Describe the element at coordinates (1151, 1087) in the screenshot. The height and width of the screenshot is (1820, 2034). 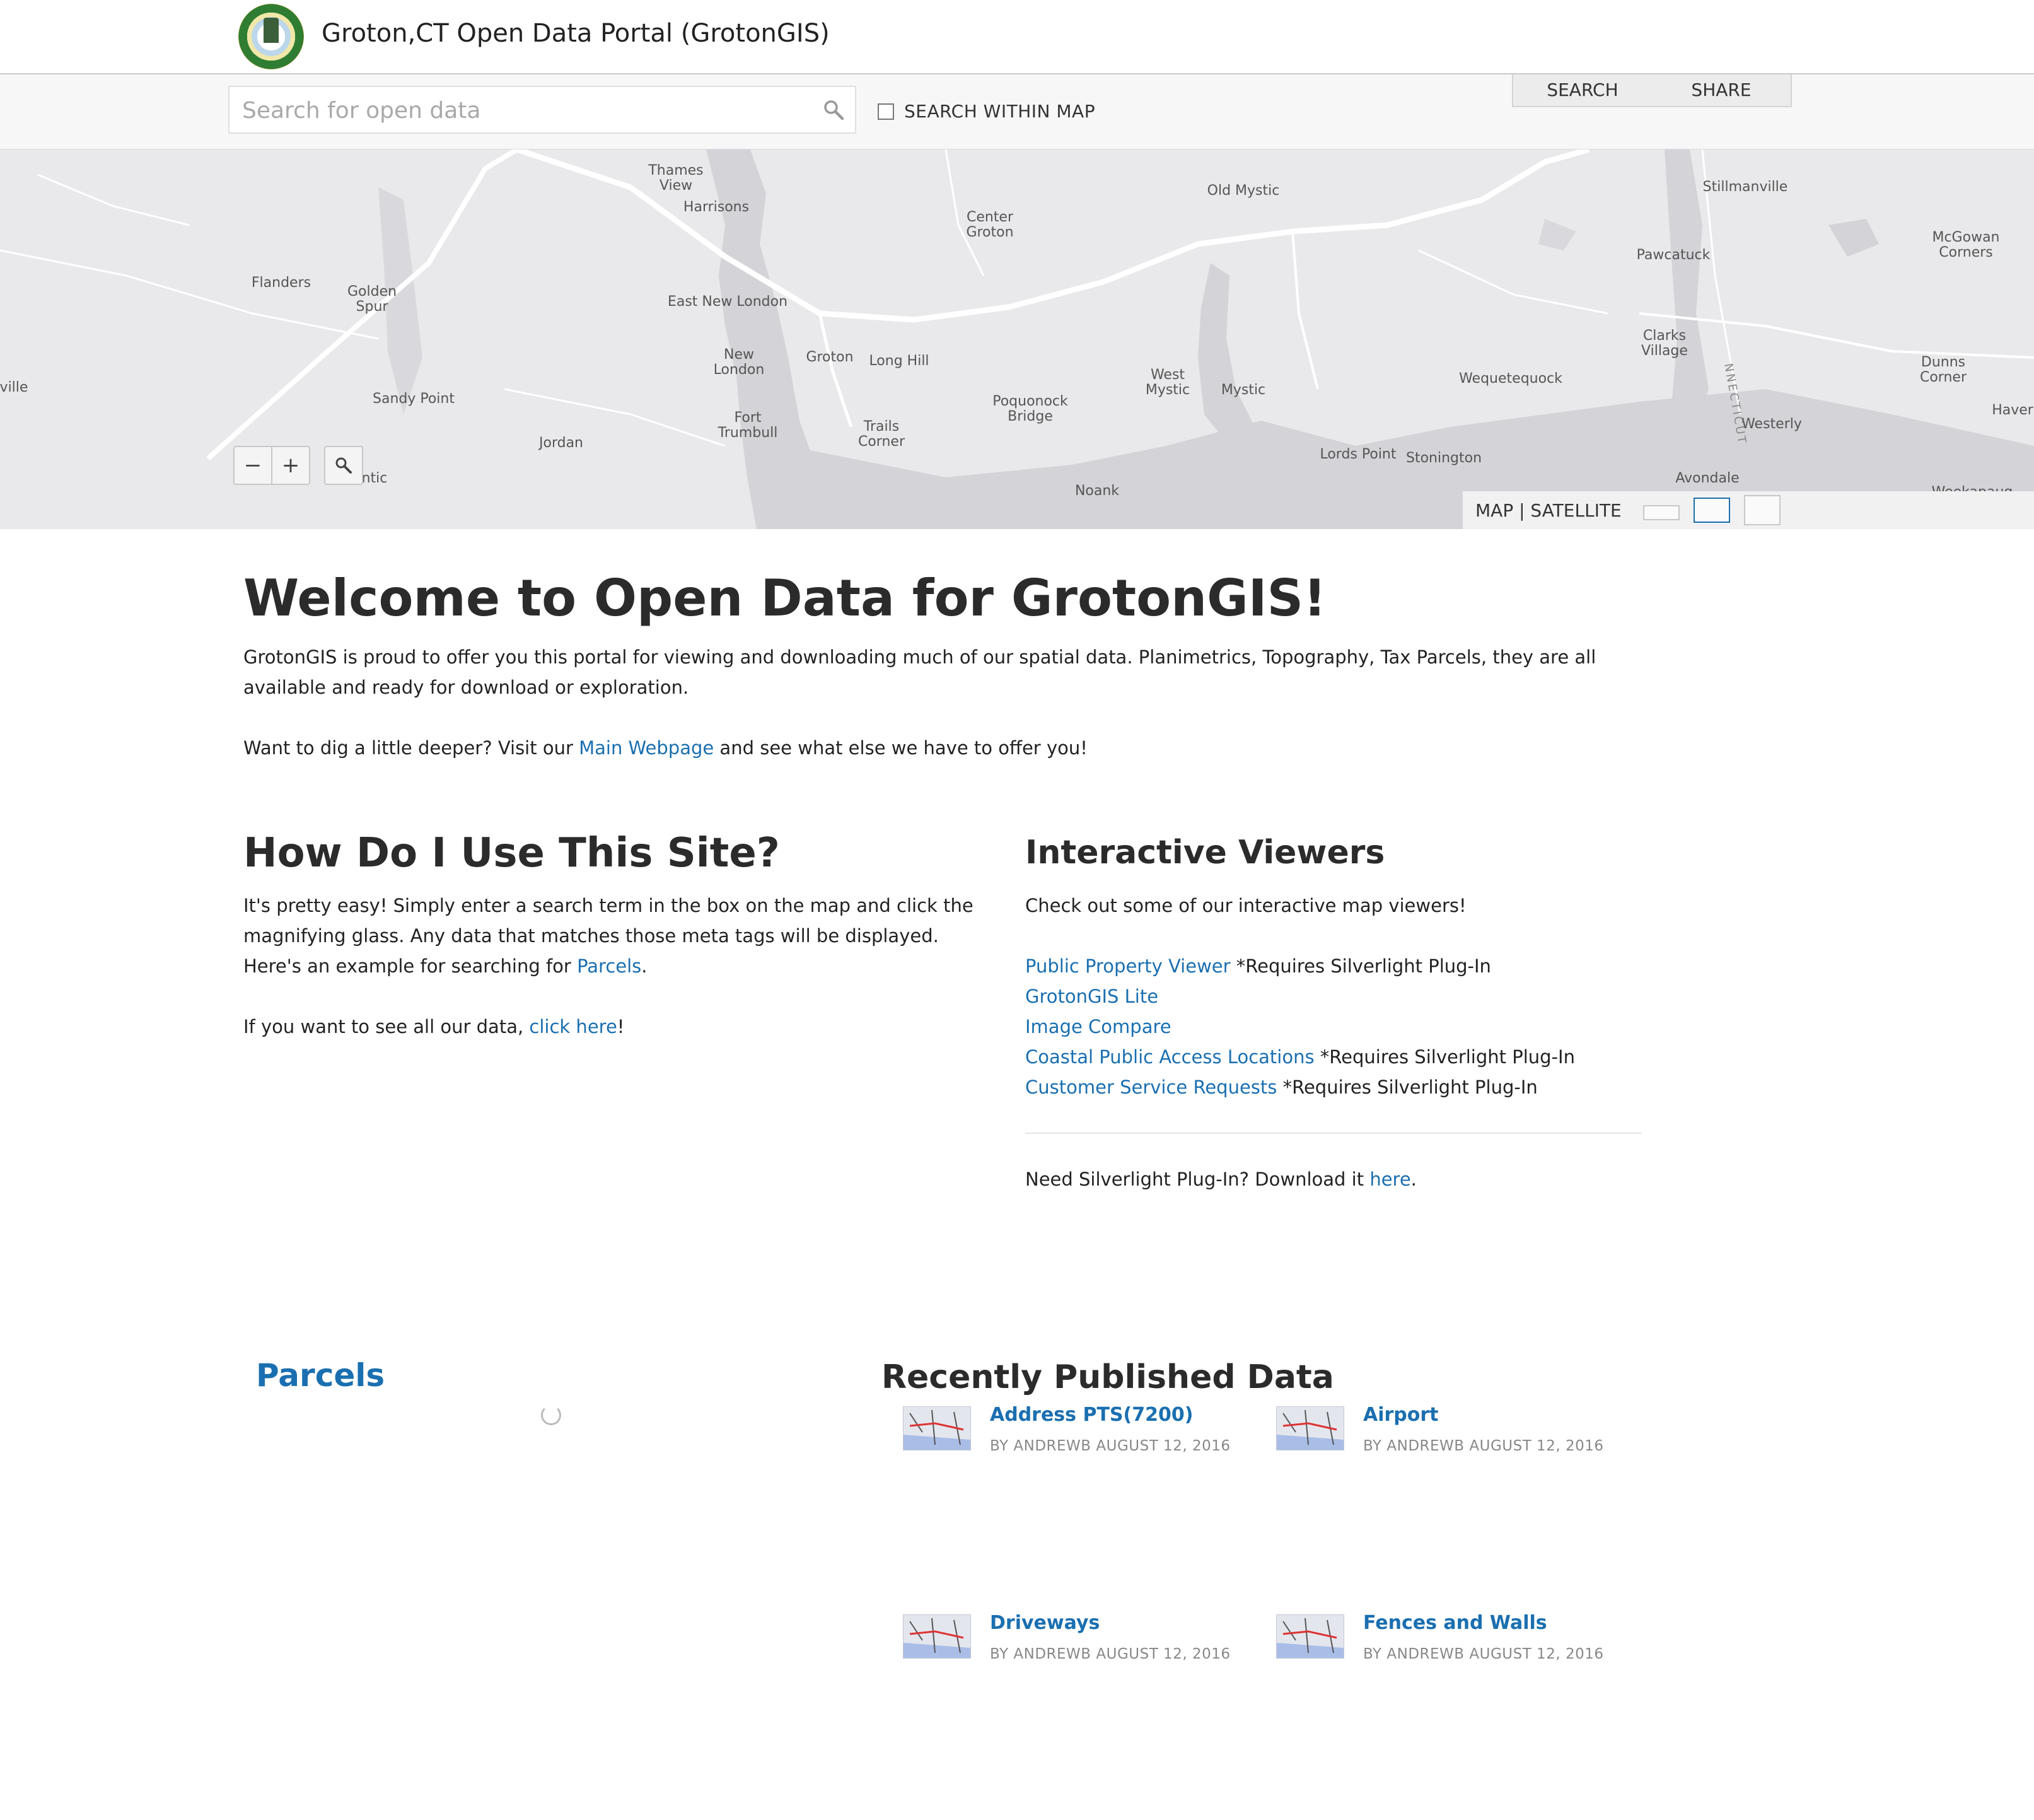
I see `viewer-link-customer-service: Customer Service Requests` at that location.